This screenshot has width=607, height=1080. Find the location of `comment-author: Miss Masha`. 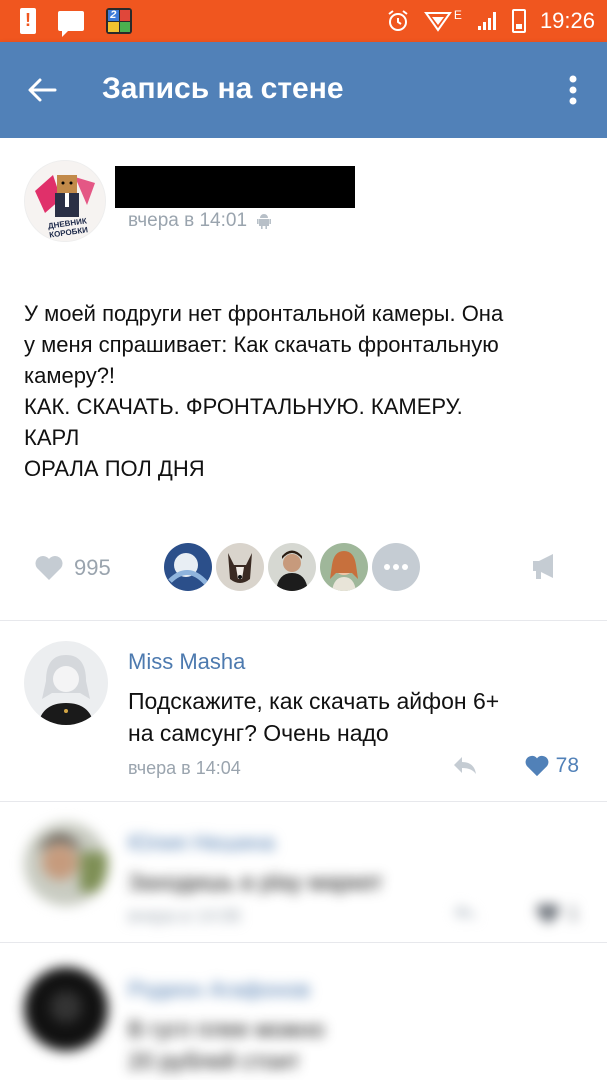

comment-author: Miss Masha is located at coordinates (186, 662).